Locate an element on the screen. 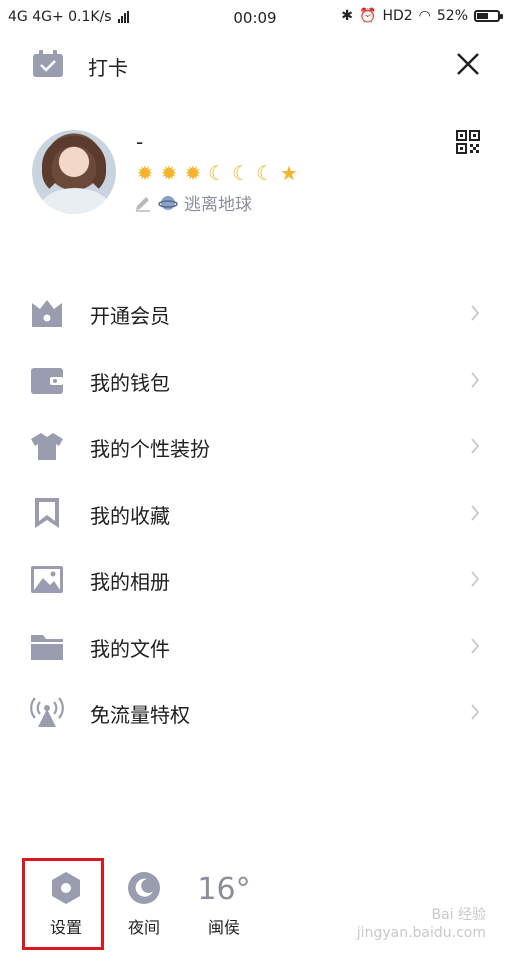  watermark: Bai 经验 jingyan.baidu.com is located at coordinates (421, 924).